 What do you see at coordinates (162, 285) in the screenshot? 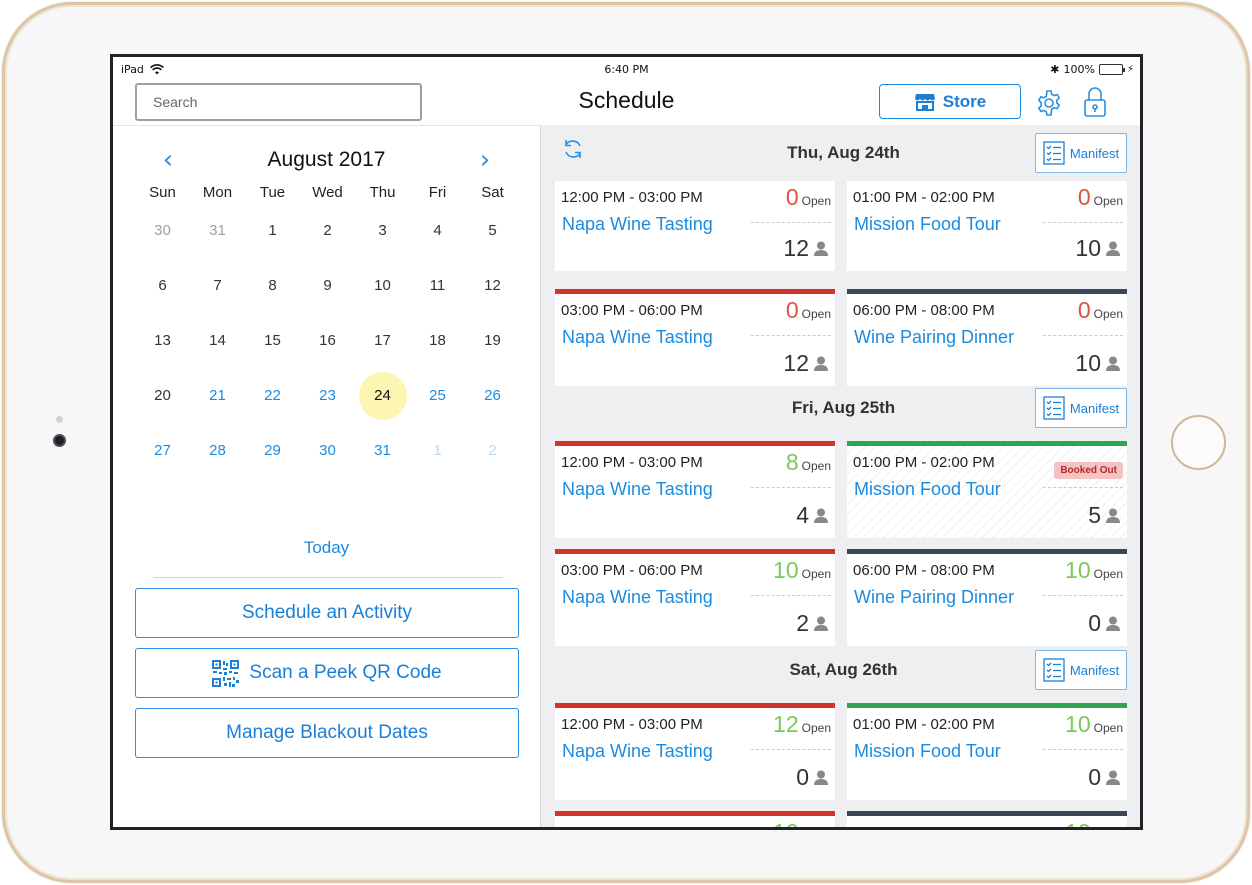
I see `calendar-day: 6` at bounding box center [162, 285].